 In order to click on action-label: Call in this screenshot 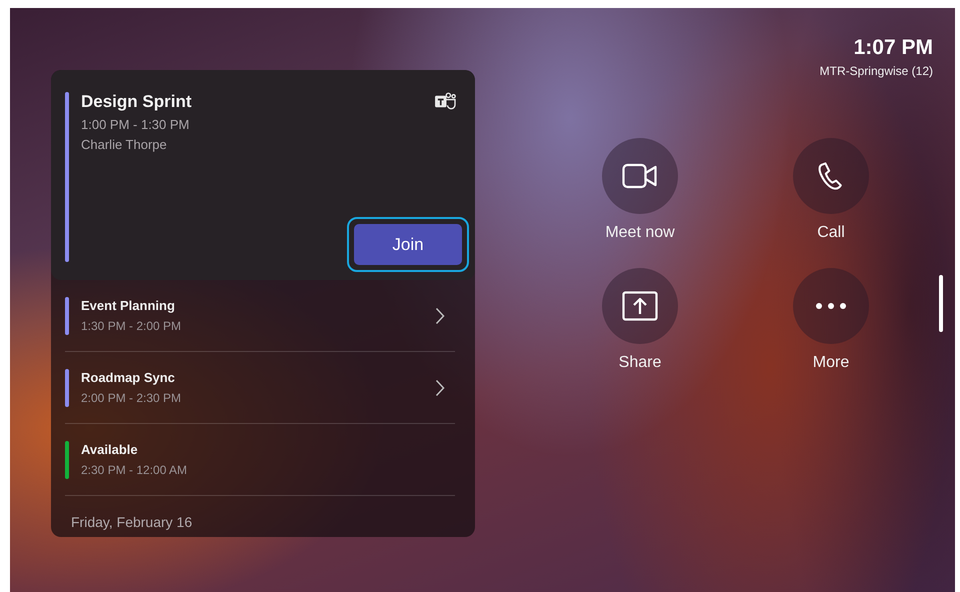, I will do `click(831, 233)`.